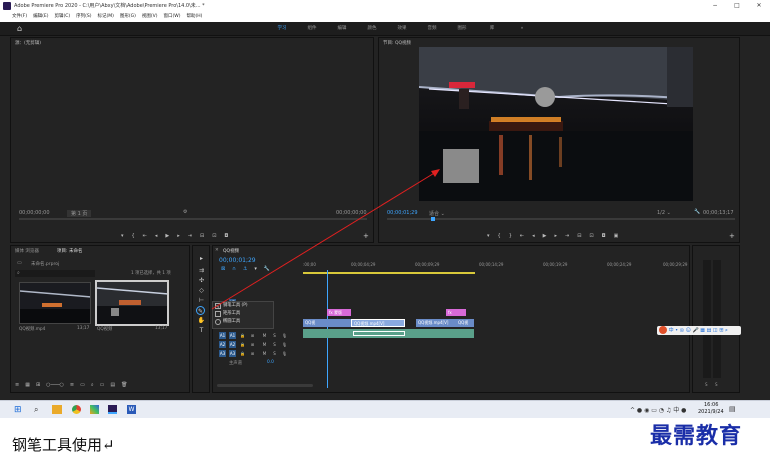 The image size is (770, 462). I want to click on colors-app-icon, so click(94, 409).